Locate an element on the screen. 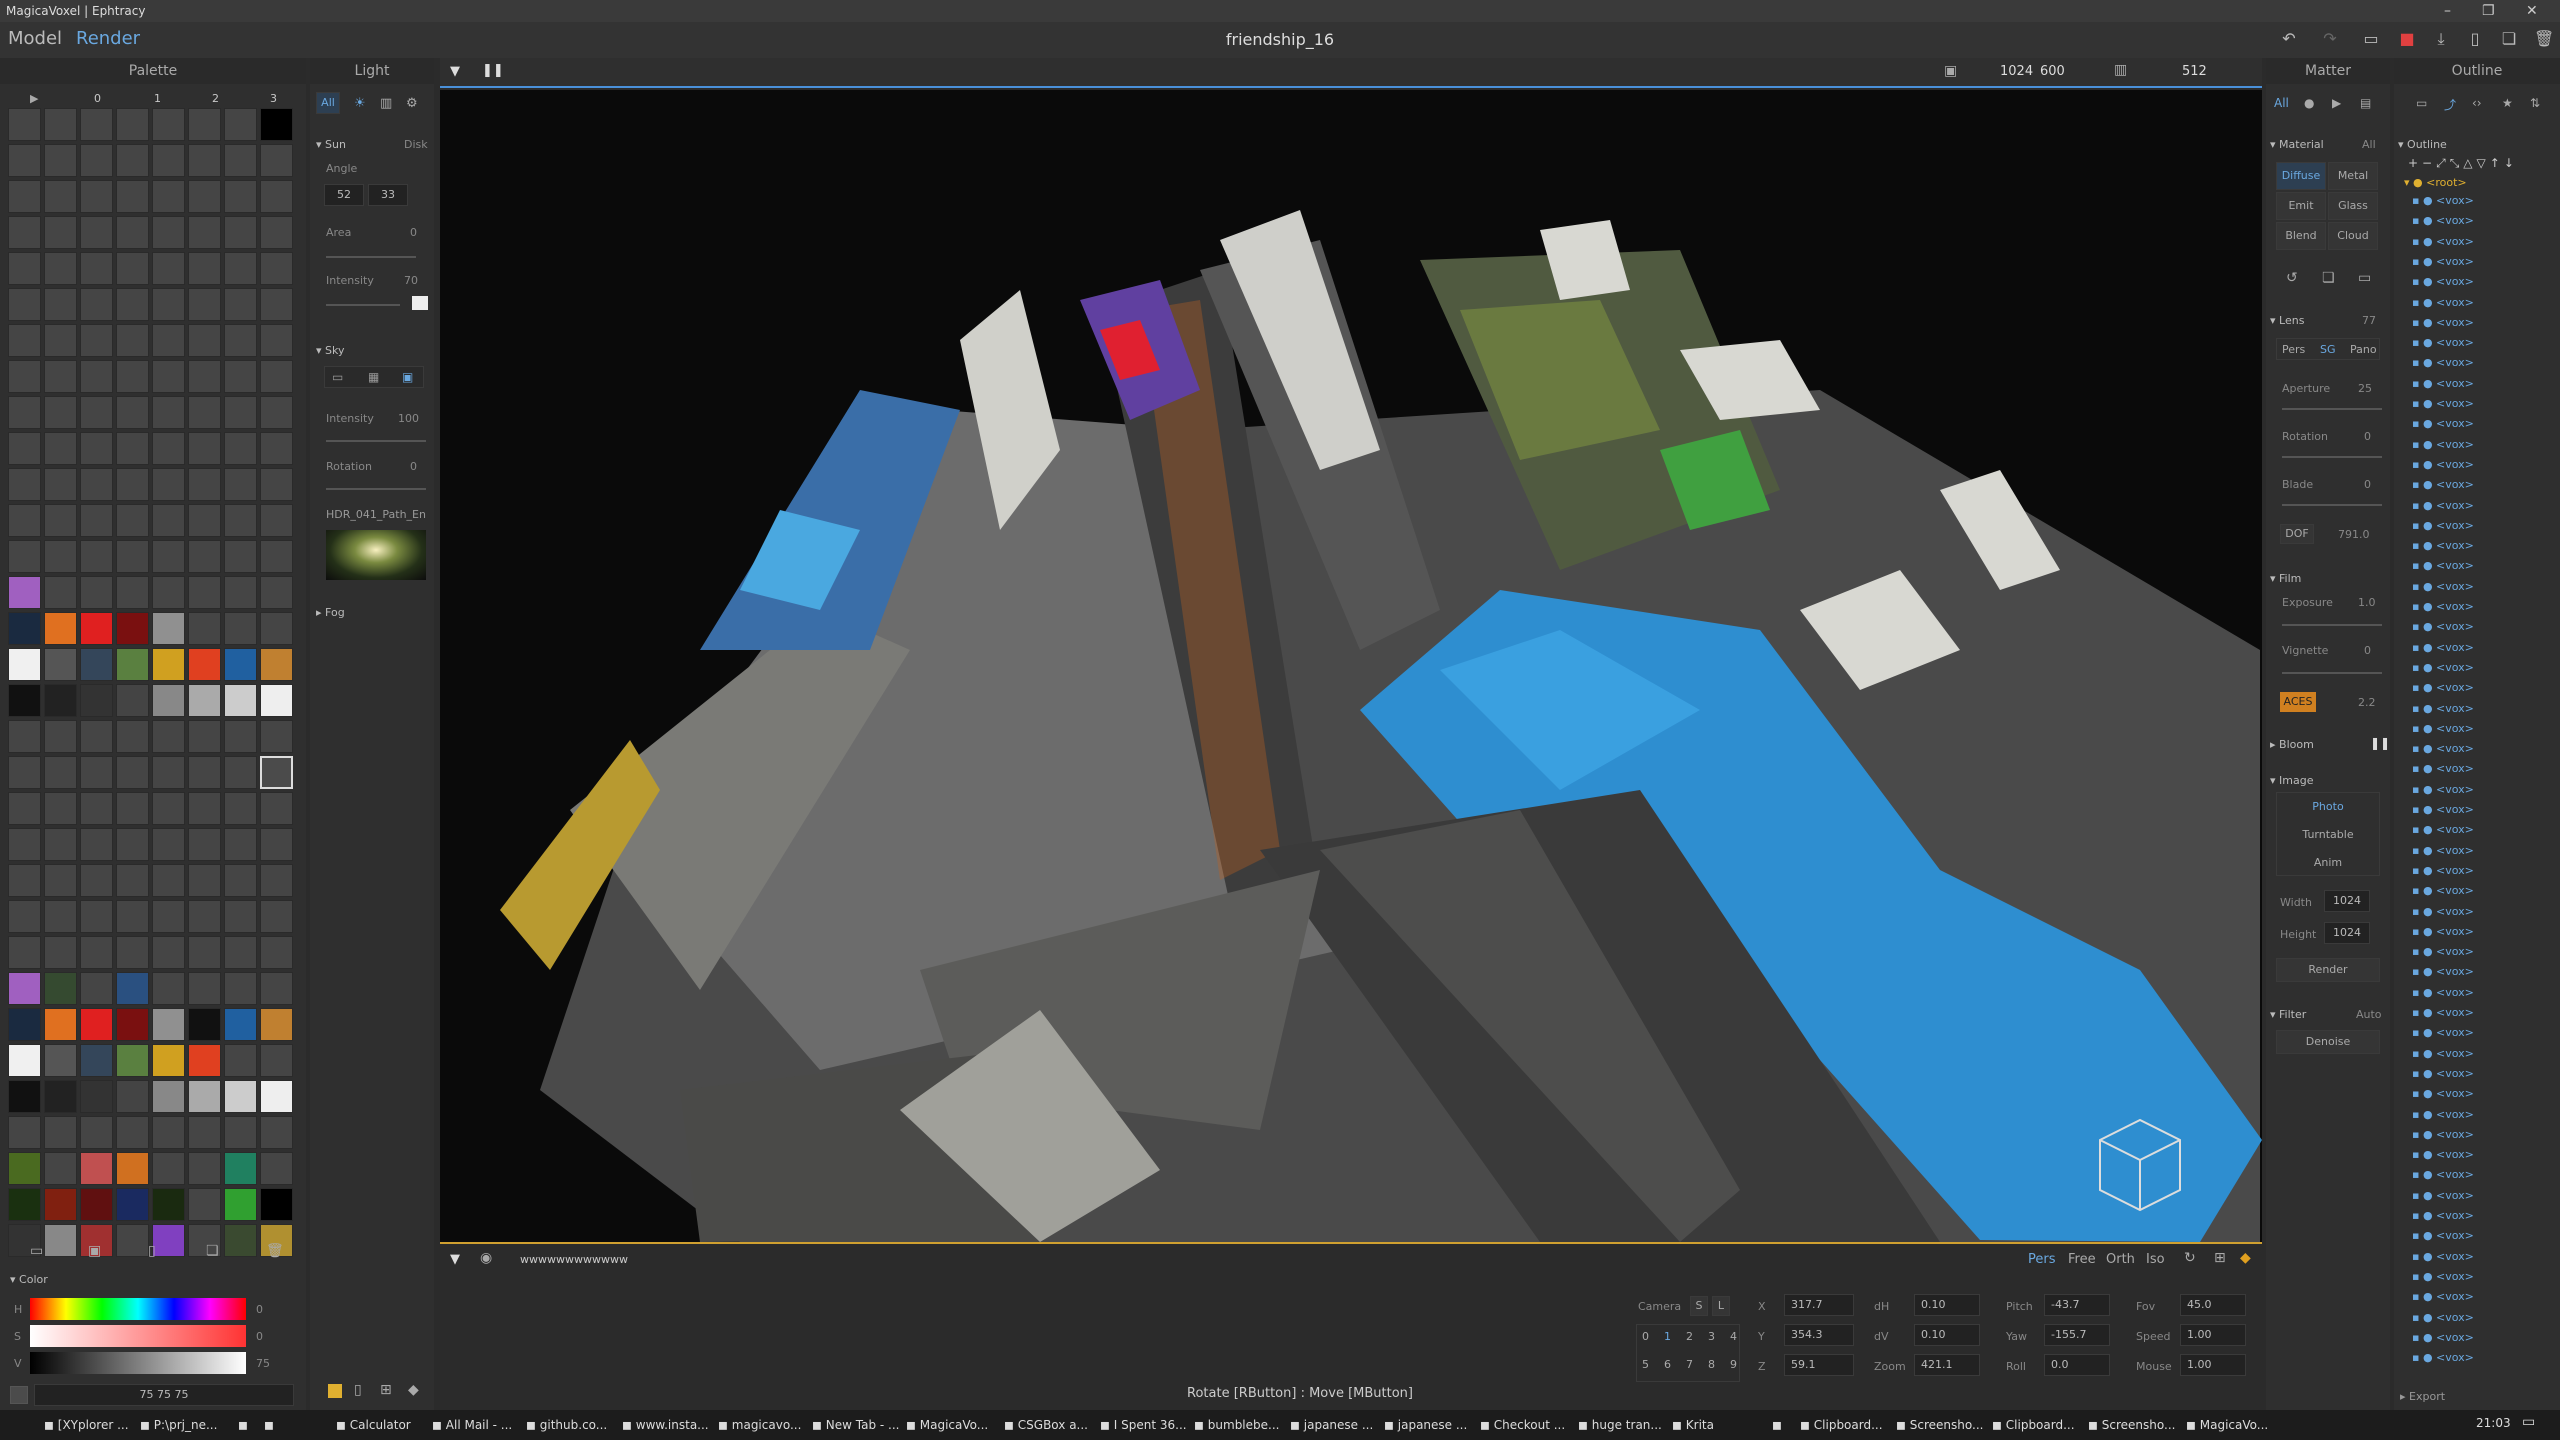  delete-icon: 🗑 is located at coordinates (2544, 39).